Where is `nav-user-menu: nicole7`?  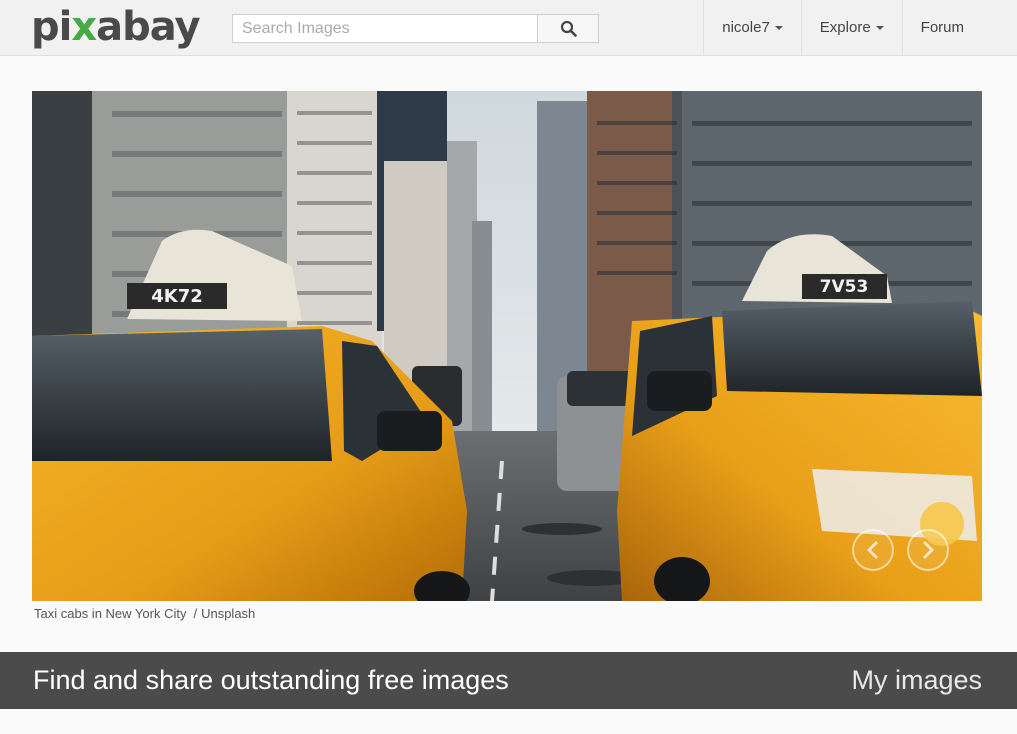 nav-user-menu: nicole7 is located at coordinates (752, 27).